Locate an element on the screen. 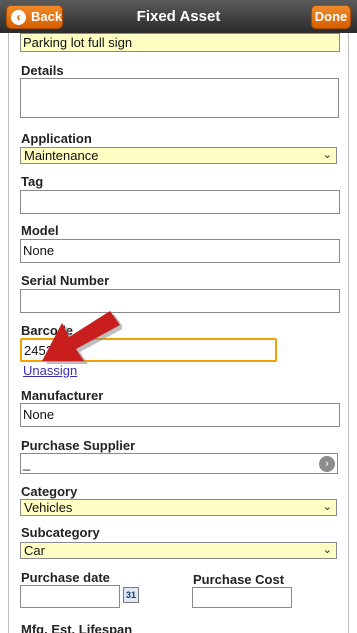 This screenshot has width=357, height=633. page-title: Fixed Asset is located at coordinates (178, 16).